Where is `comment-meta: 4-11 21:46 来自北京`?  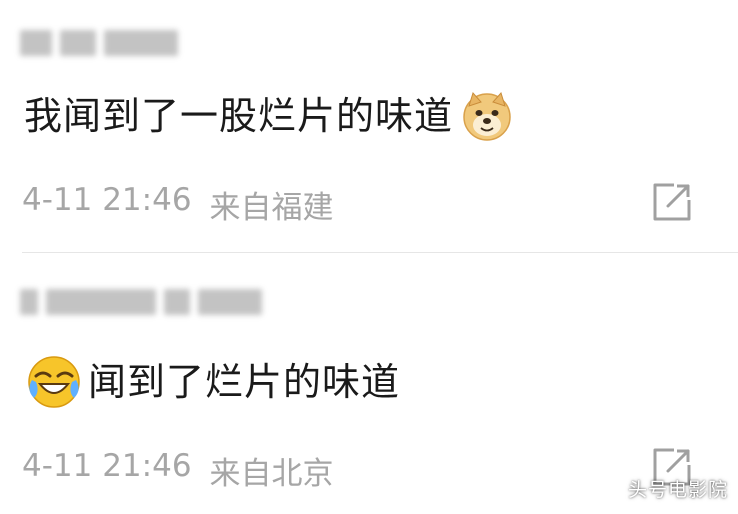 comment-meta: 4-11 21:46 来自北京 is located at coordinates (178, 470).